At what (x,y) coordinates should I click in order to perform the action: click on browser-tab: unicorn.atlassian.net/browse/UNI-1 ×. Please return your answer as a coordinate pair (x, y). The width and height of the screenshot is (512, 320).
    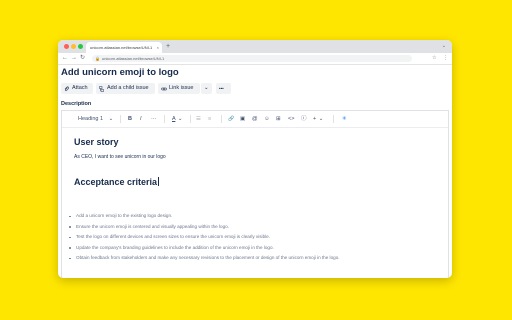
    Looking at the image, I should click on (124, 47).